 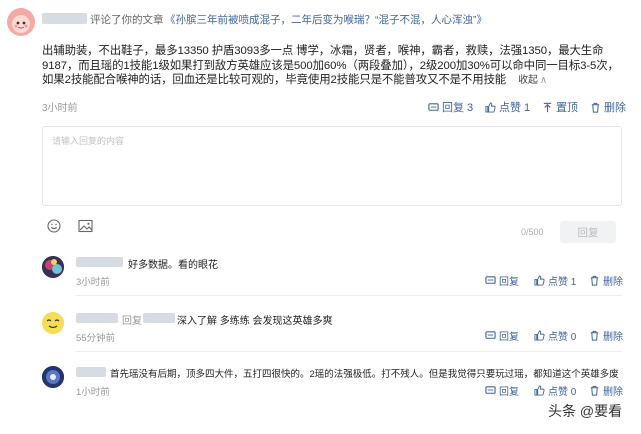 I want to click on post-time: 3小时前, so click(x=60, y=108).